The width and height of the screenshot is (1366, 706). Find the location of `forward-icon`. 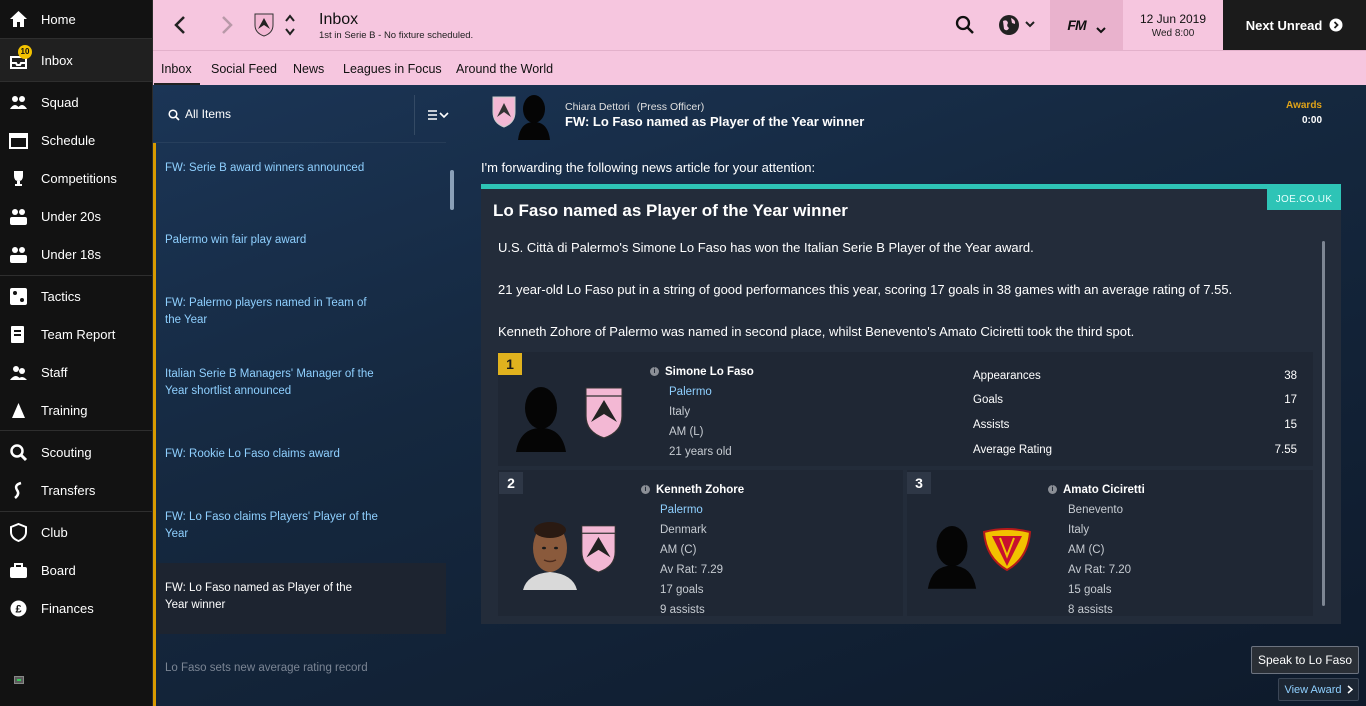

forward-icon is located at coordinates (227, 25).